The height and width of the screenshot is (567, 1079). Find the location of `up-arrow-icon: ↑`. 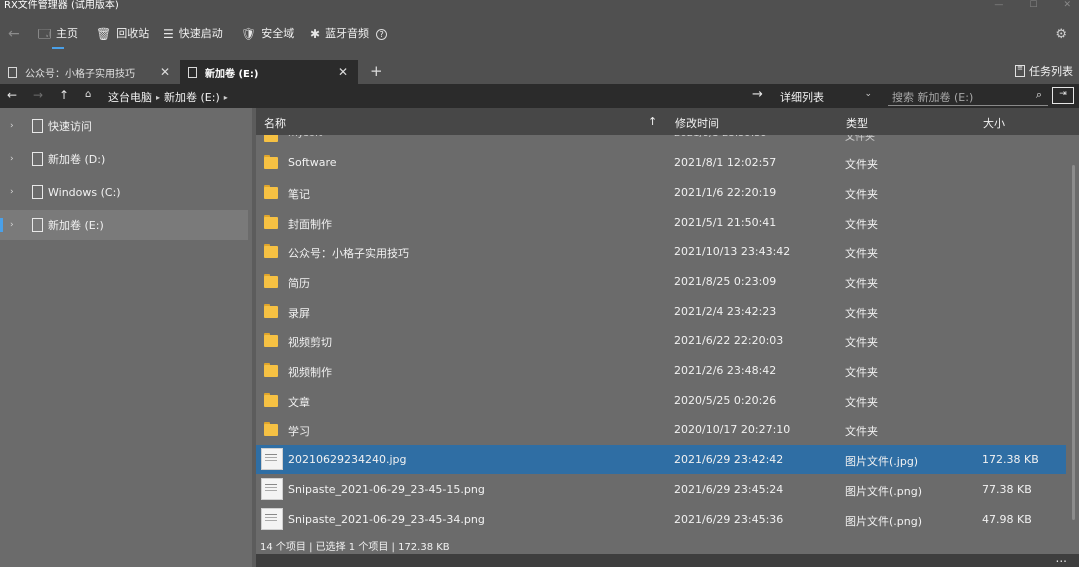

up-arrow-icon: ↑ is located at coordinates (64, 95).